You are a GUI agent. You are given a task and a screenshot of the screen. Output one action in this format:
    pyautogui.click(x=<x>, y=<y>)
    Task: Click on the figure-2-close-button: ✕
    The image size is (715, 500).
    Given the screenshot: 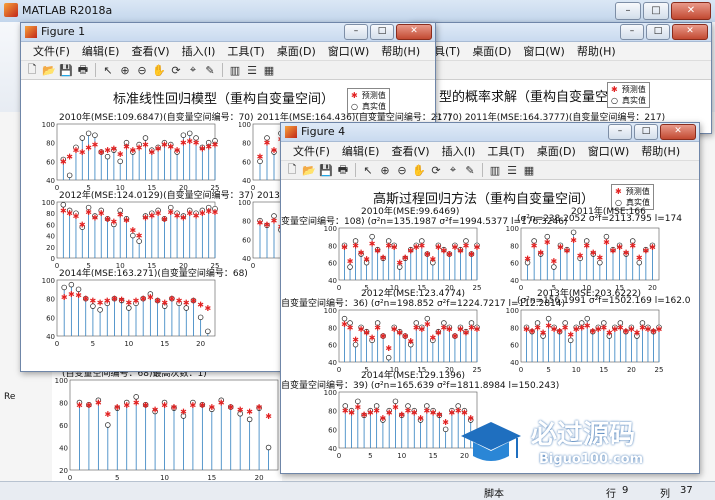 What is the action you would take?
    pyautogui.click(x=690, y=32)
    